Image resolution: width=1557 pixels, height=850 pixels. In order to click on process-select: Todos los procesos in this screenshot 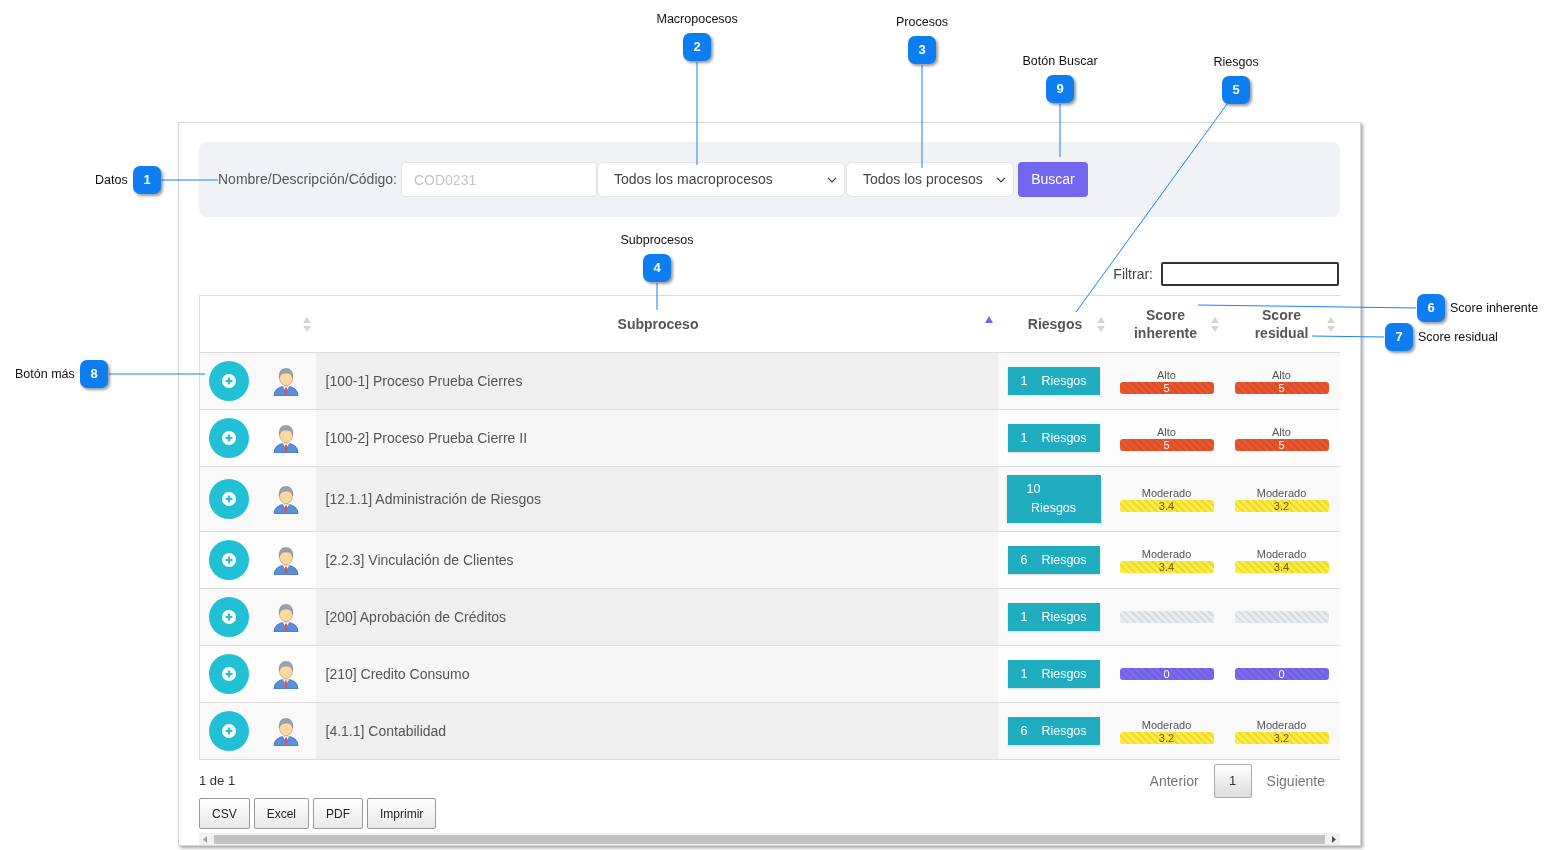, I will do `click(929, 179)`.